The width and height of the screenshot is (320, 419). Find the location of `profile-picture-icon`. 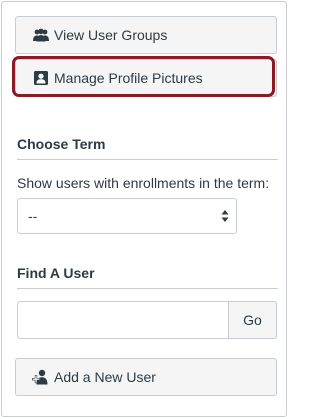

profile-picture-icon is located at coordinates (41, 78).